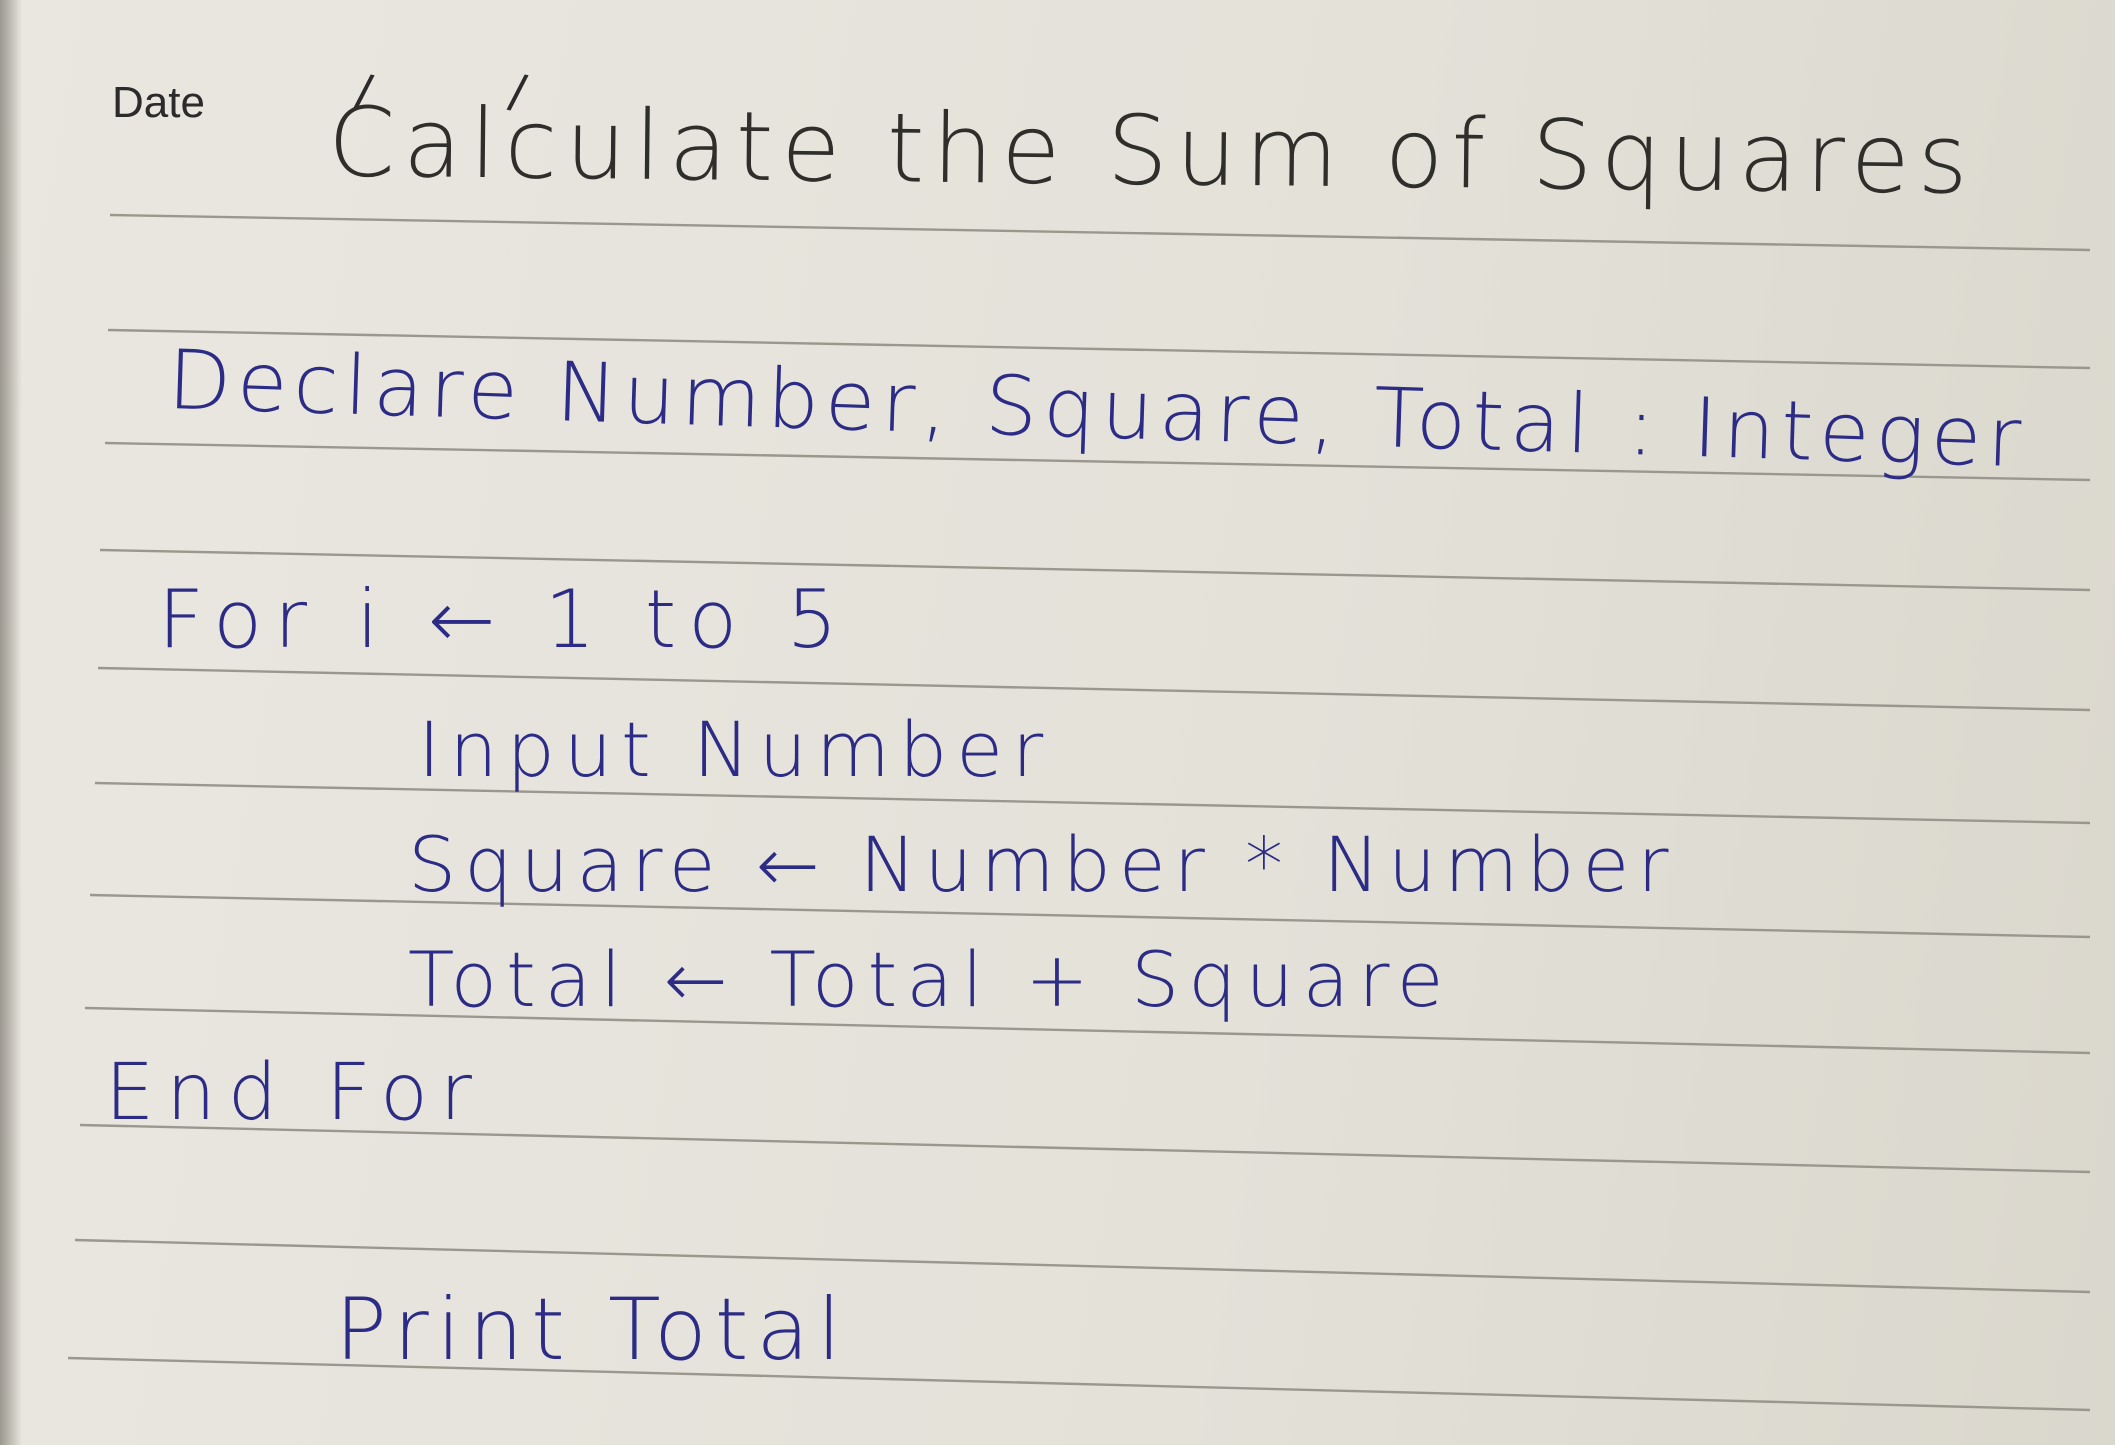 The height and width of the screenshot is (1445, 2115). I want to click on pseudocode-line-end-for: End For, so click(294, 1093).